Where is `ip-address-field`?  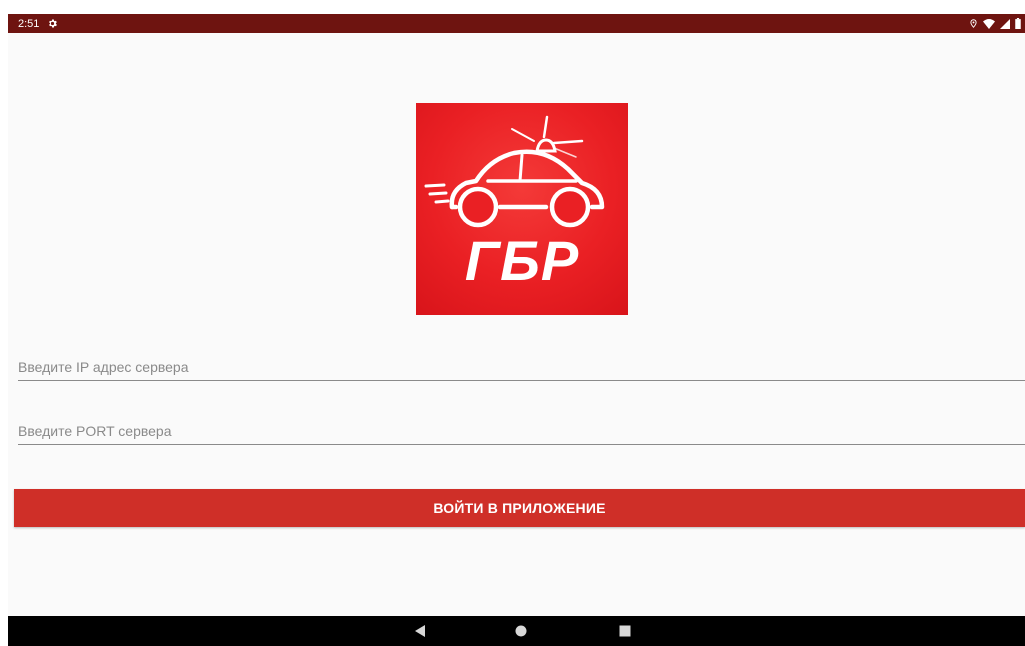
ip-address-field is located at coordinates (521, 363).